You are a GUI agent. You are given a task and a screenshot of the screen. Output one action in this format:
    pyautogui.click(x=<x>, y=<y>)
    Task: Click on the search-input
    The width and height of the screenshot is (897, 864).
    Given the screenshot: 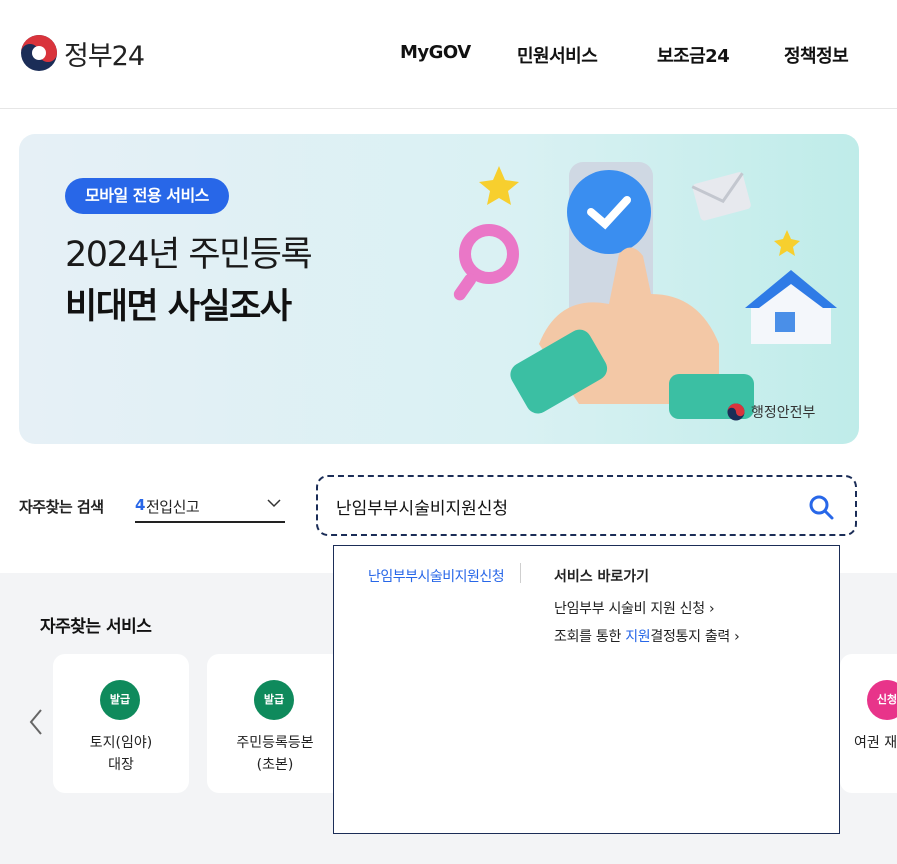 What is the action you would take?
    pyautogui.click(x=556, y=506)
    